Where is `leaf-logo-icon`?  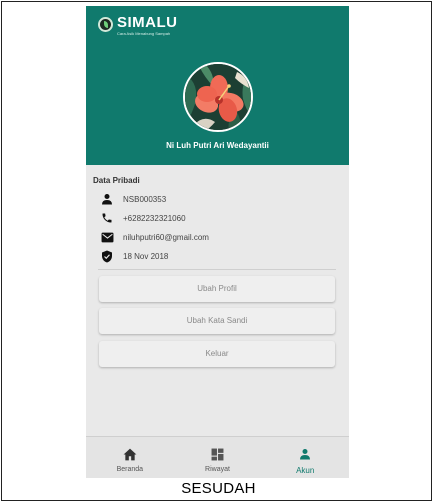
leaf-logo-icon is located at coordinates (105, 24).